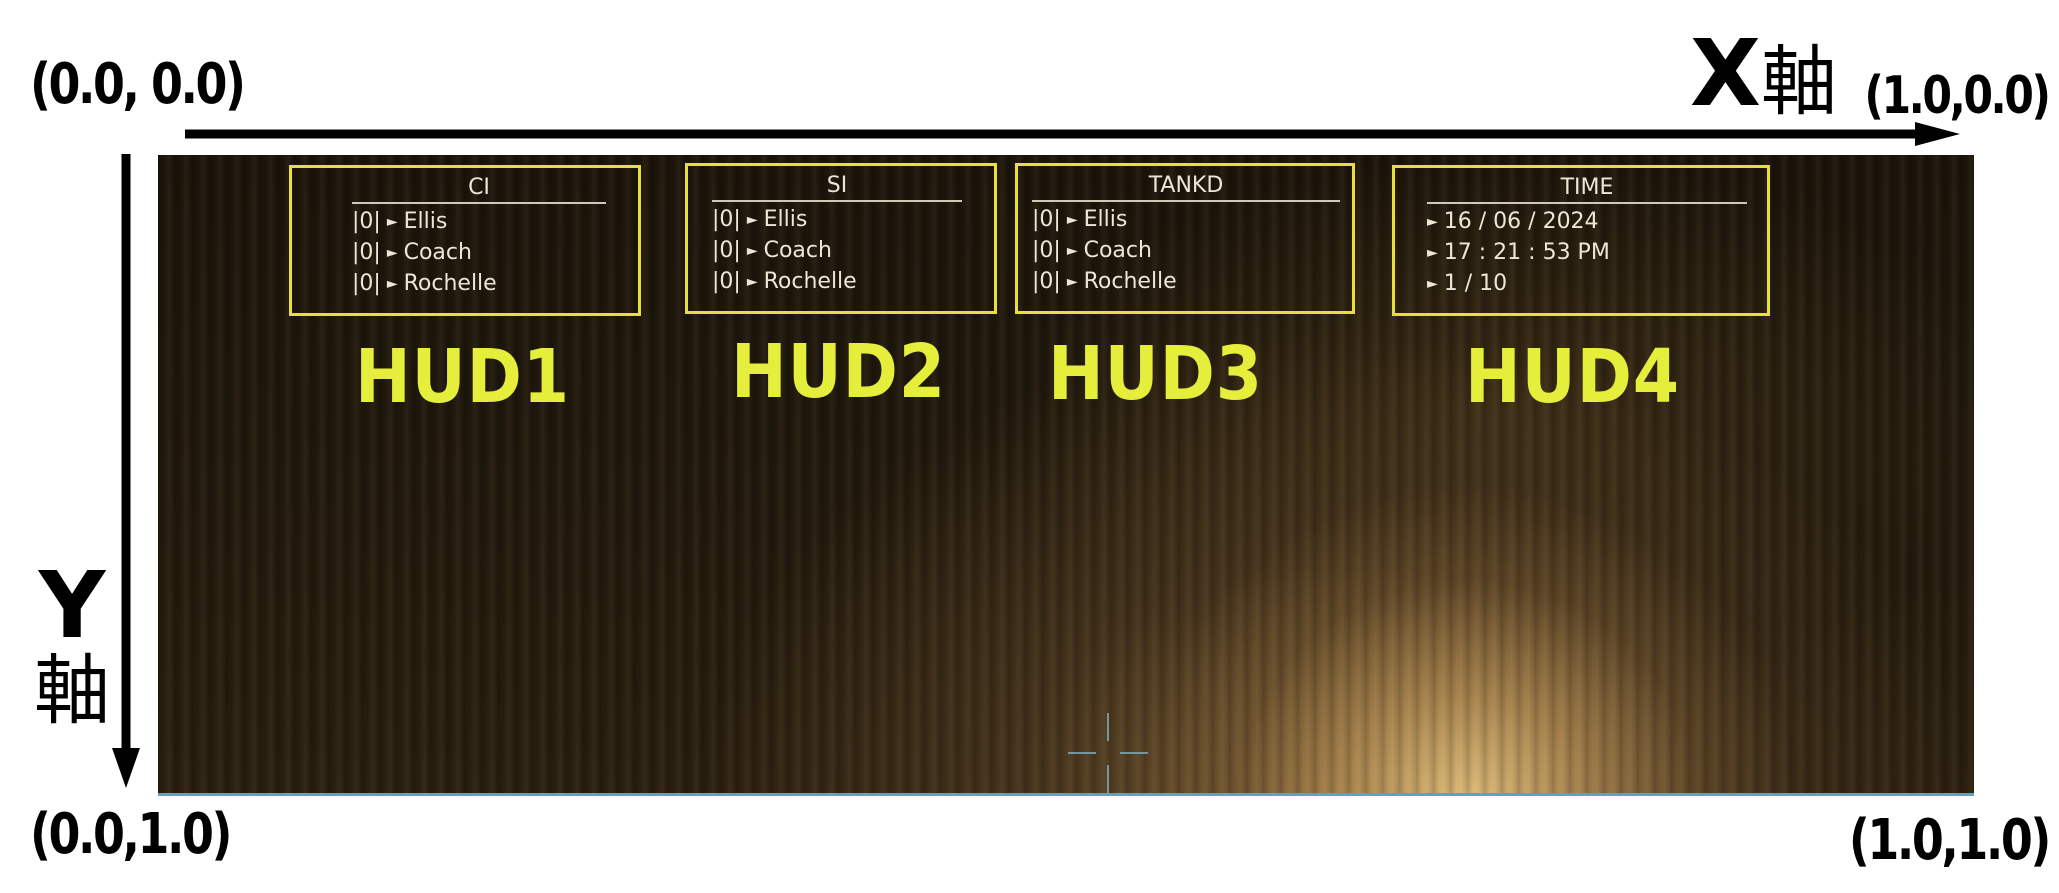  Describe the element at coordinates (1950, 840) in the screenshot. I see `corner-label-bottom-right: (1.0,1.0)` at that location.